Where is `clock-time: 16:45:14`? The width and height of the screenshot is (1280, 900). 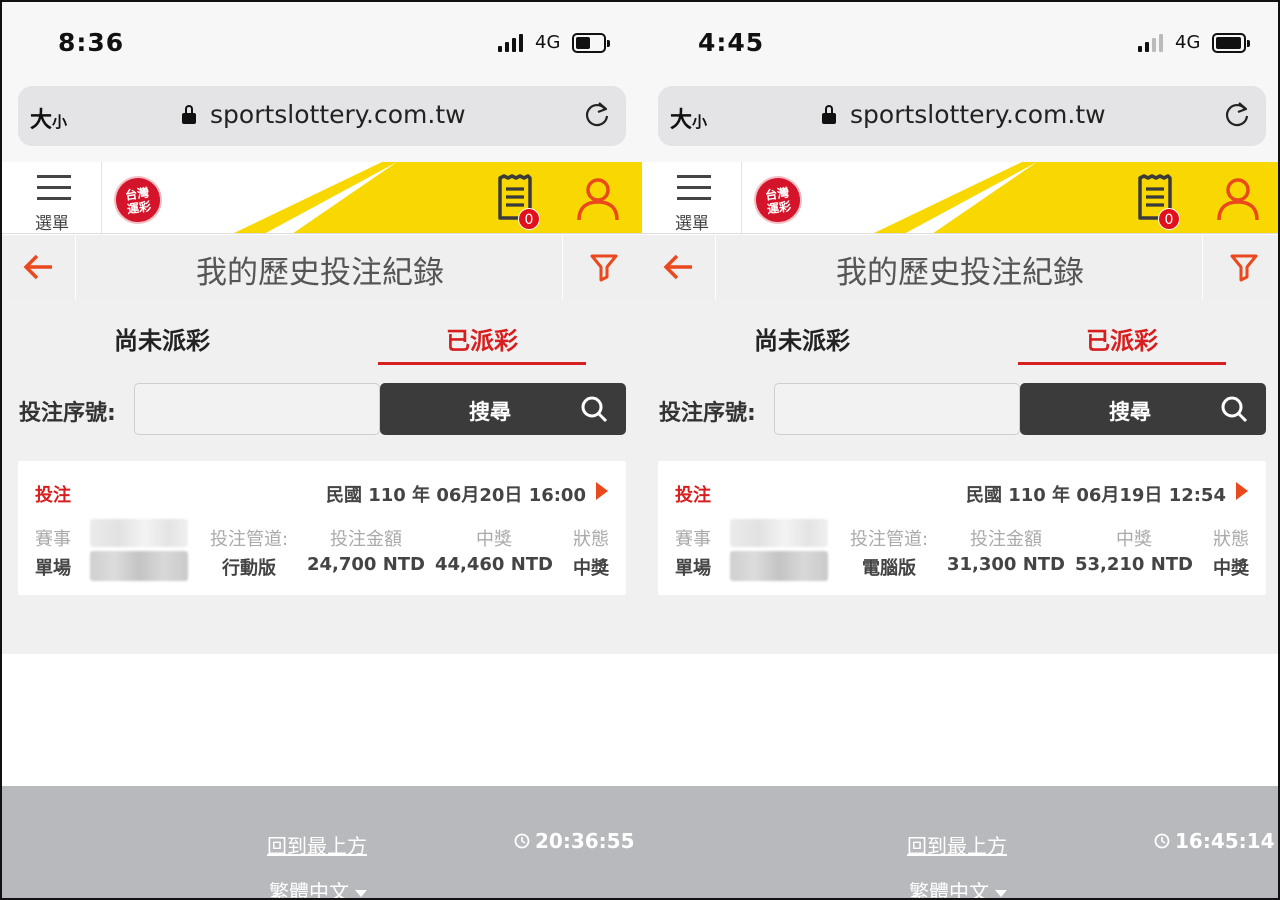
clock-time: 16:45:14 is located at coordinates (1225, 841).